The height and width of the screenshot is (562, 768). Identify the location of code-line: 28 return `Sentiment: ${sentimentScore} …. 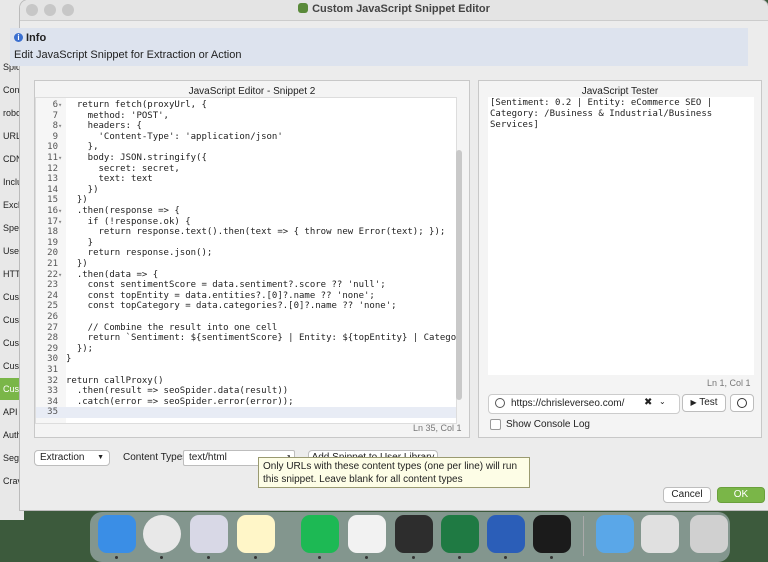
(246, 338).